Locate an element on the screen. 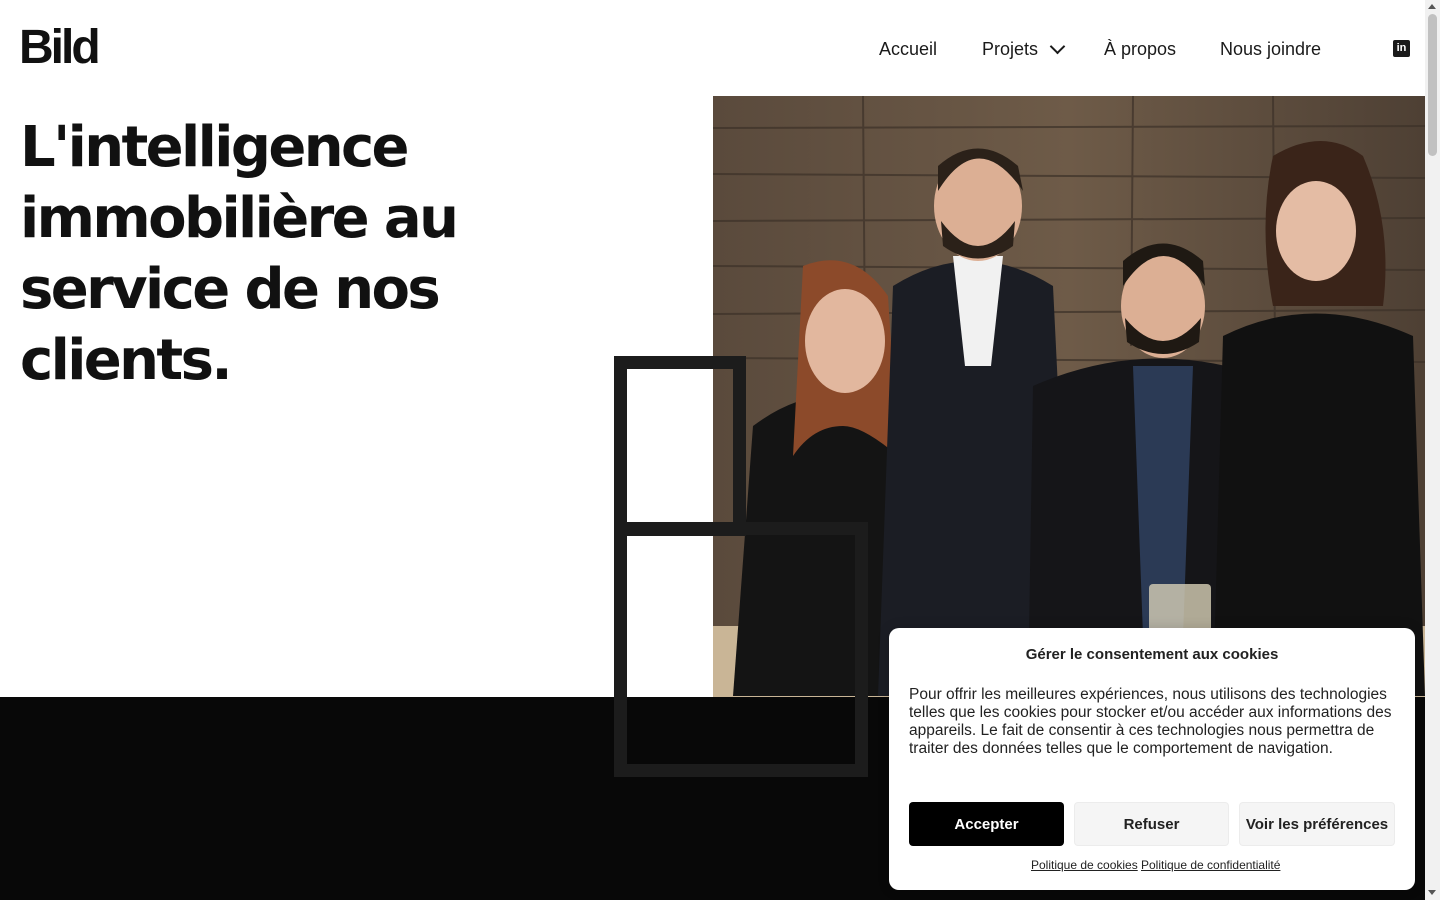 The image size is (1440, 900). decorative-frame-bottom is located at coordinates (741, 649).